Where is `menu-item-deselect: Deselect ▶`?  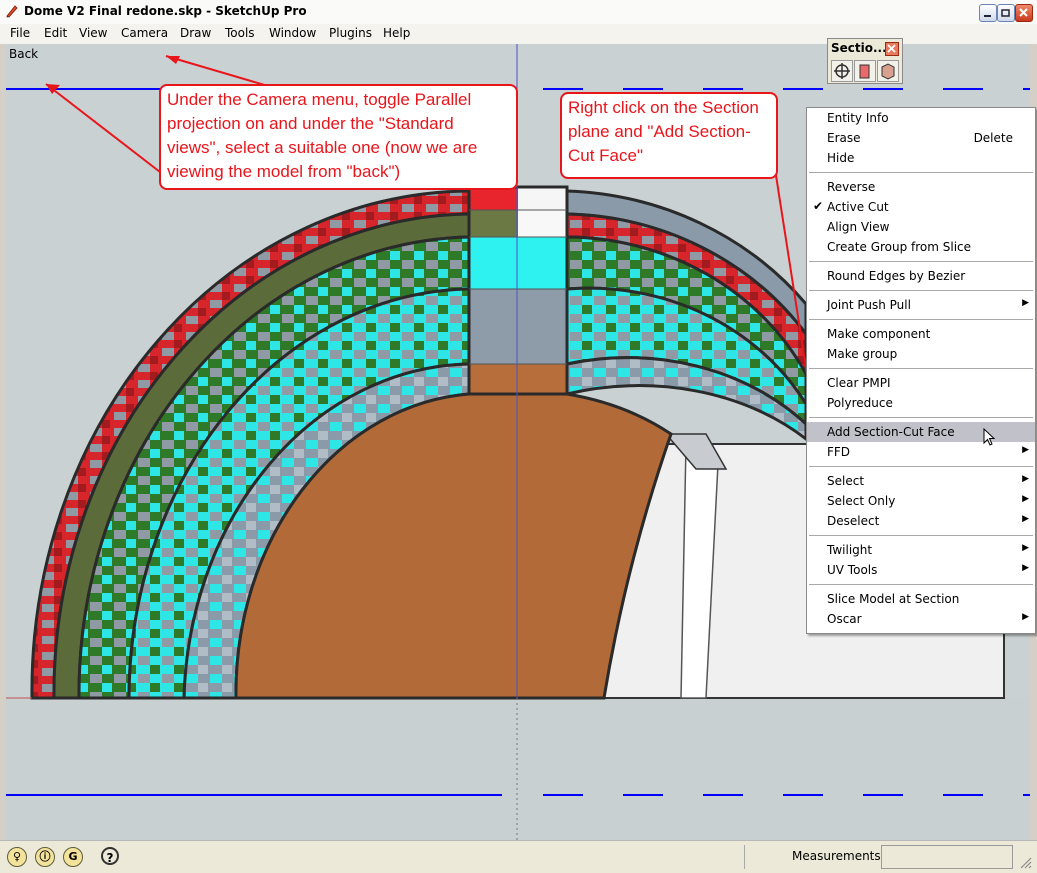 menu-item-deselect: Deselect ▶ is located at coordinates (921, 521).